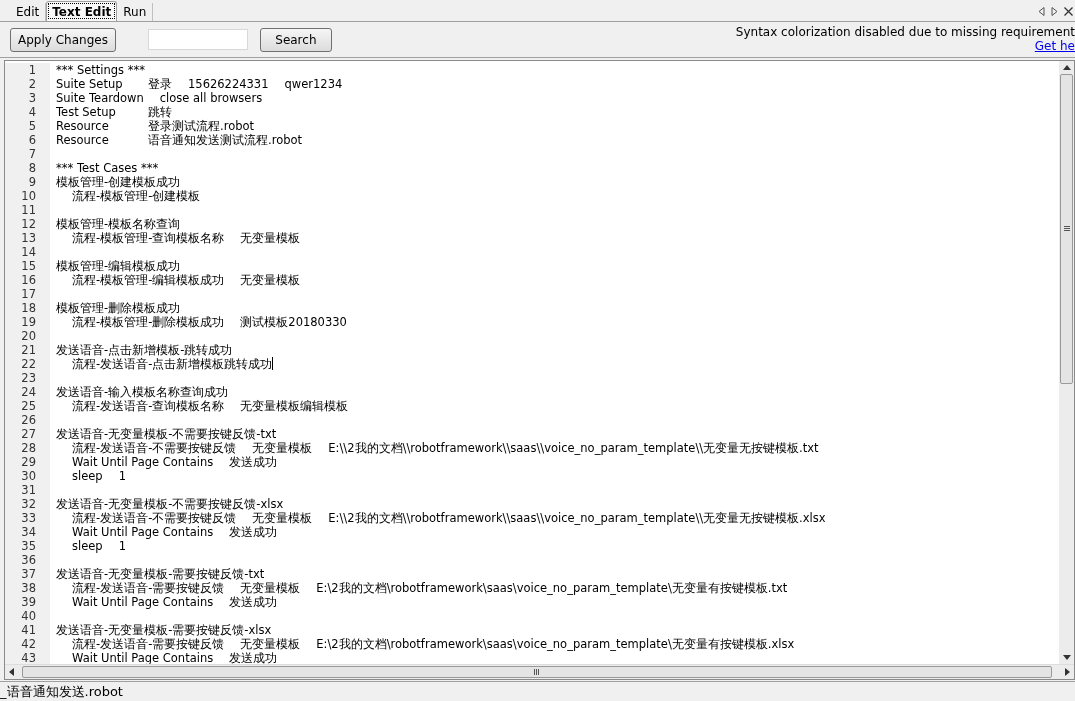  Describe the element at coordinates (82, 11) in the screenshot. I see `tab: Text Edit` at that location.